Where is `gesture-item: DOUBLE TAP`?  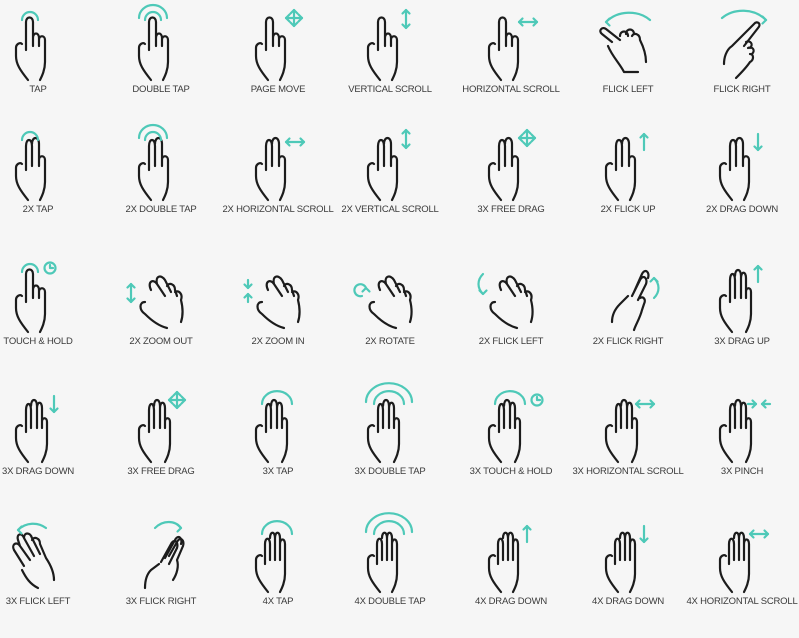
gesture-item: DOUBLE TAP is located at coordinates (161, 64).